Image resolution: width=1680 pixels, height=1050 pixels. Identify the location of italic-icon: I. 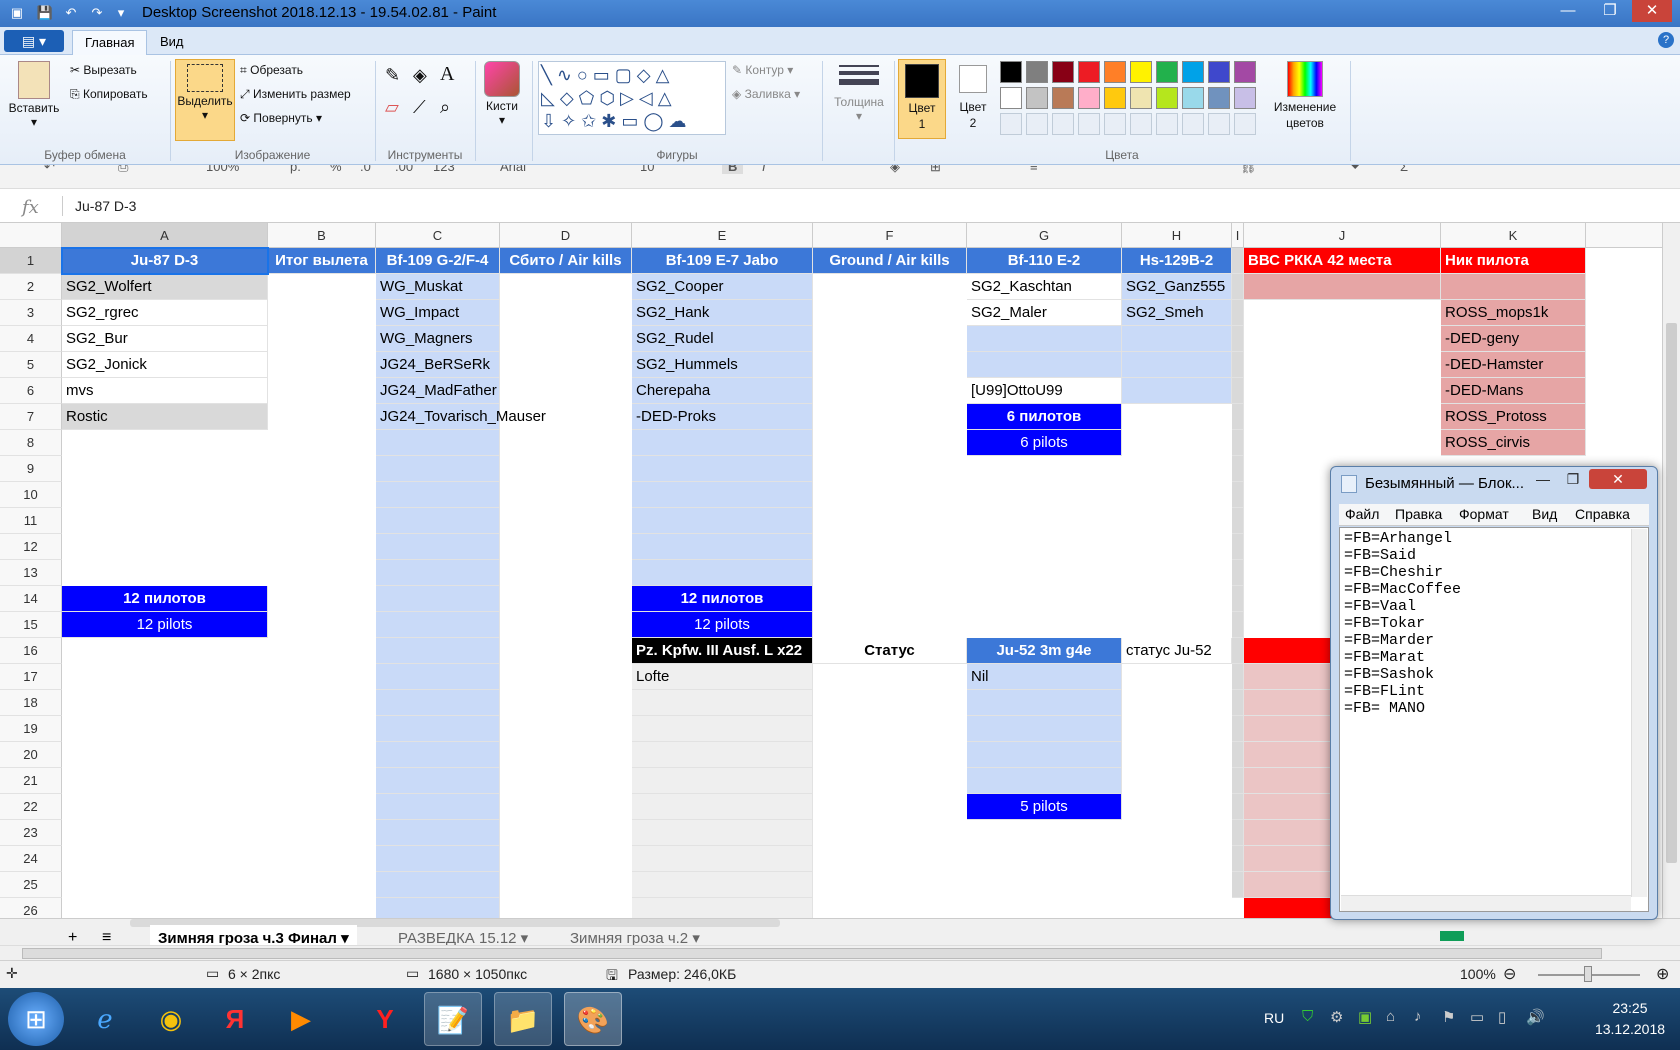
(764, 169).